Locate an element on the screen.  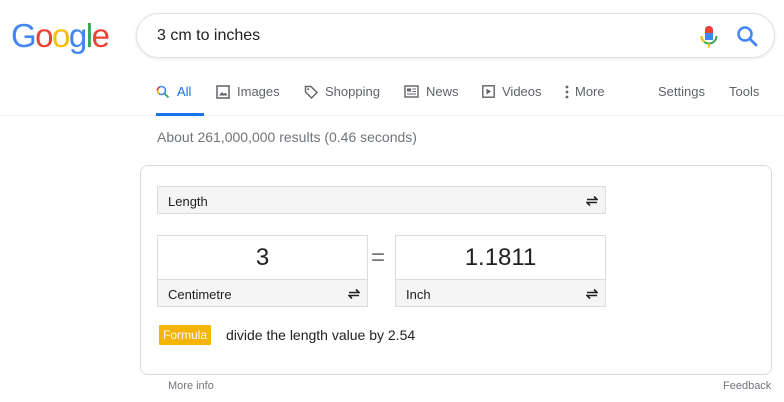
tab-videos: Videos is located at coordinates (512, 100).